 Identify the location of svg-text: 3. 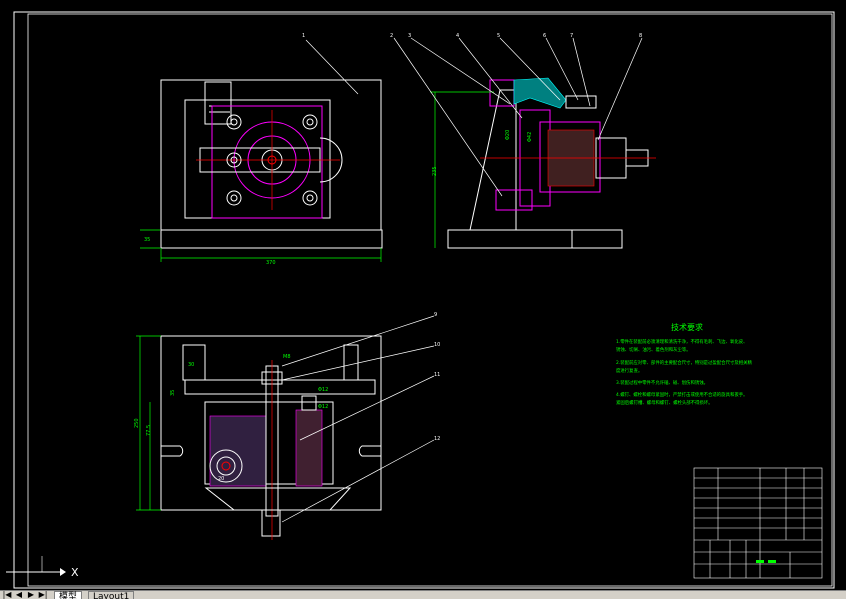
(409, 36).